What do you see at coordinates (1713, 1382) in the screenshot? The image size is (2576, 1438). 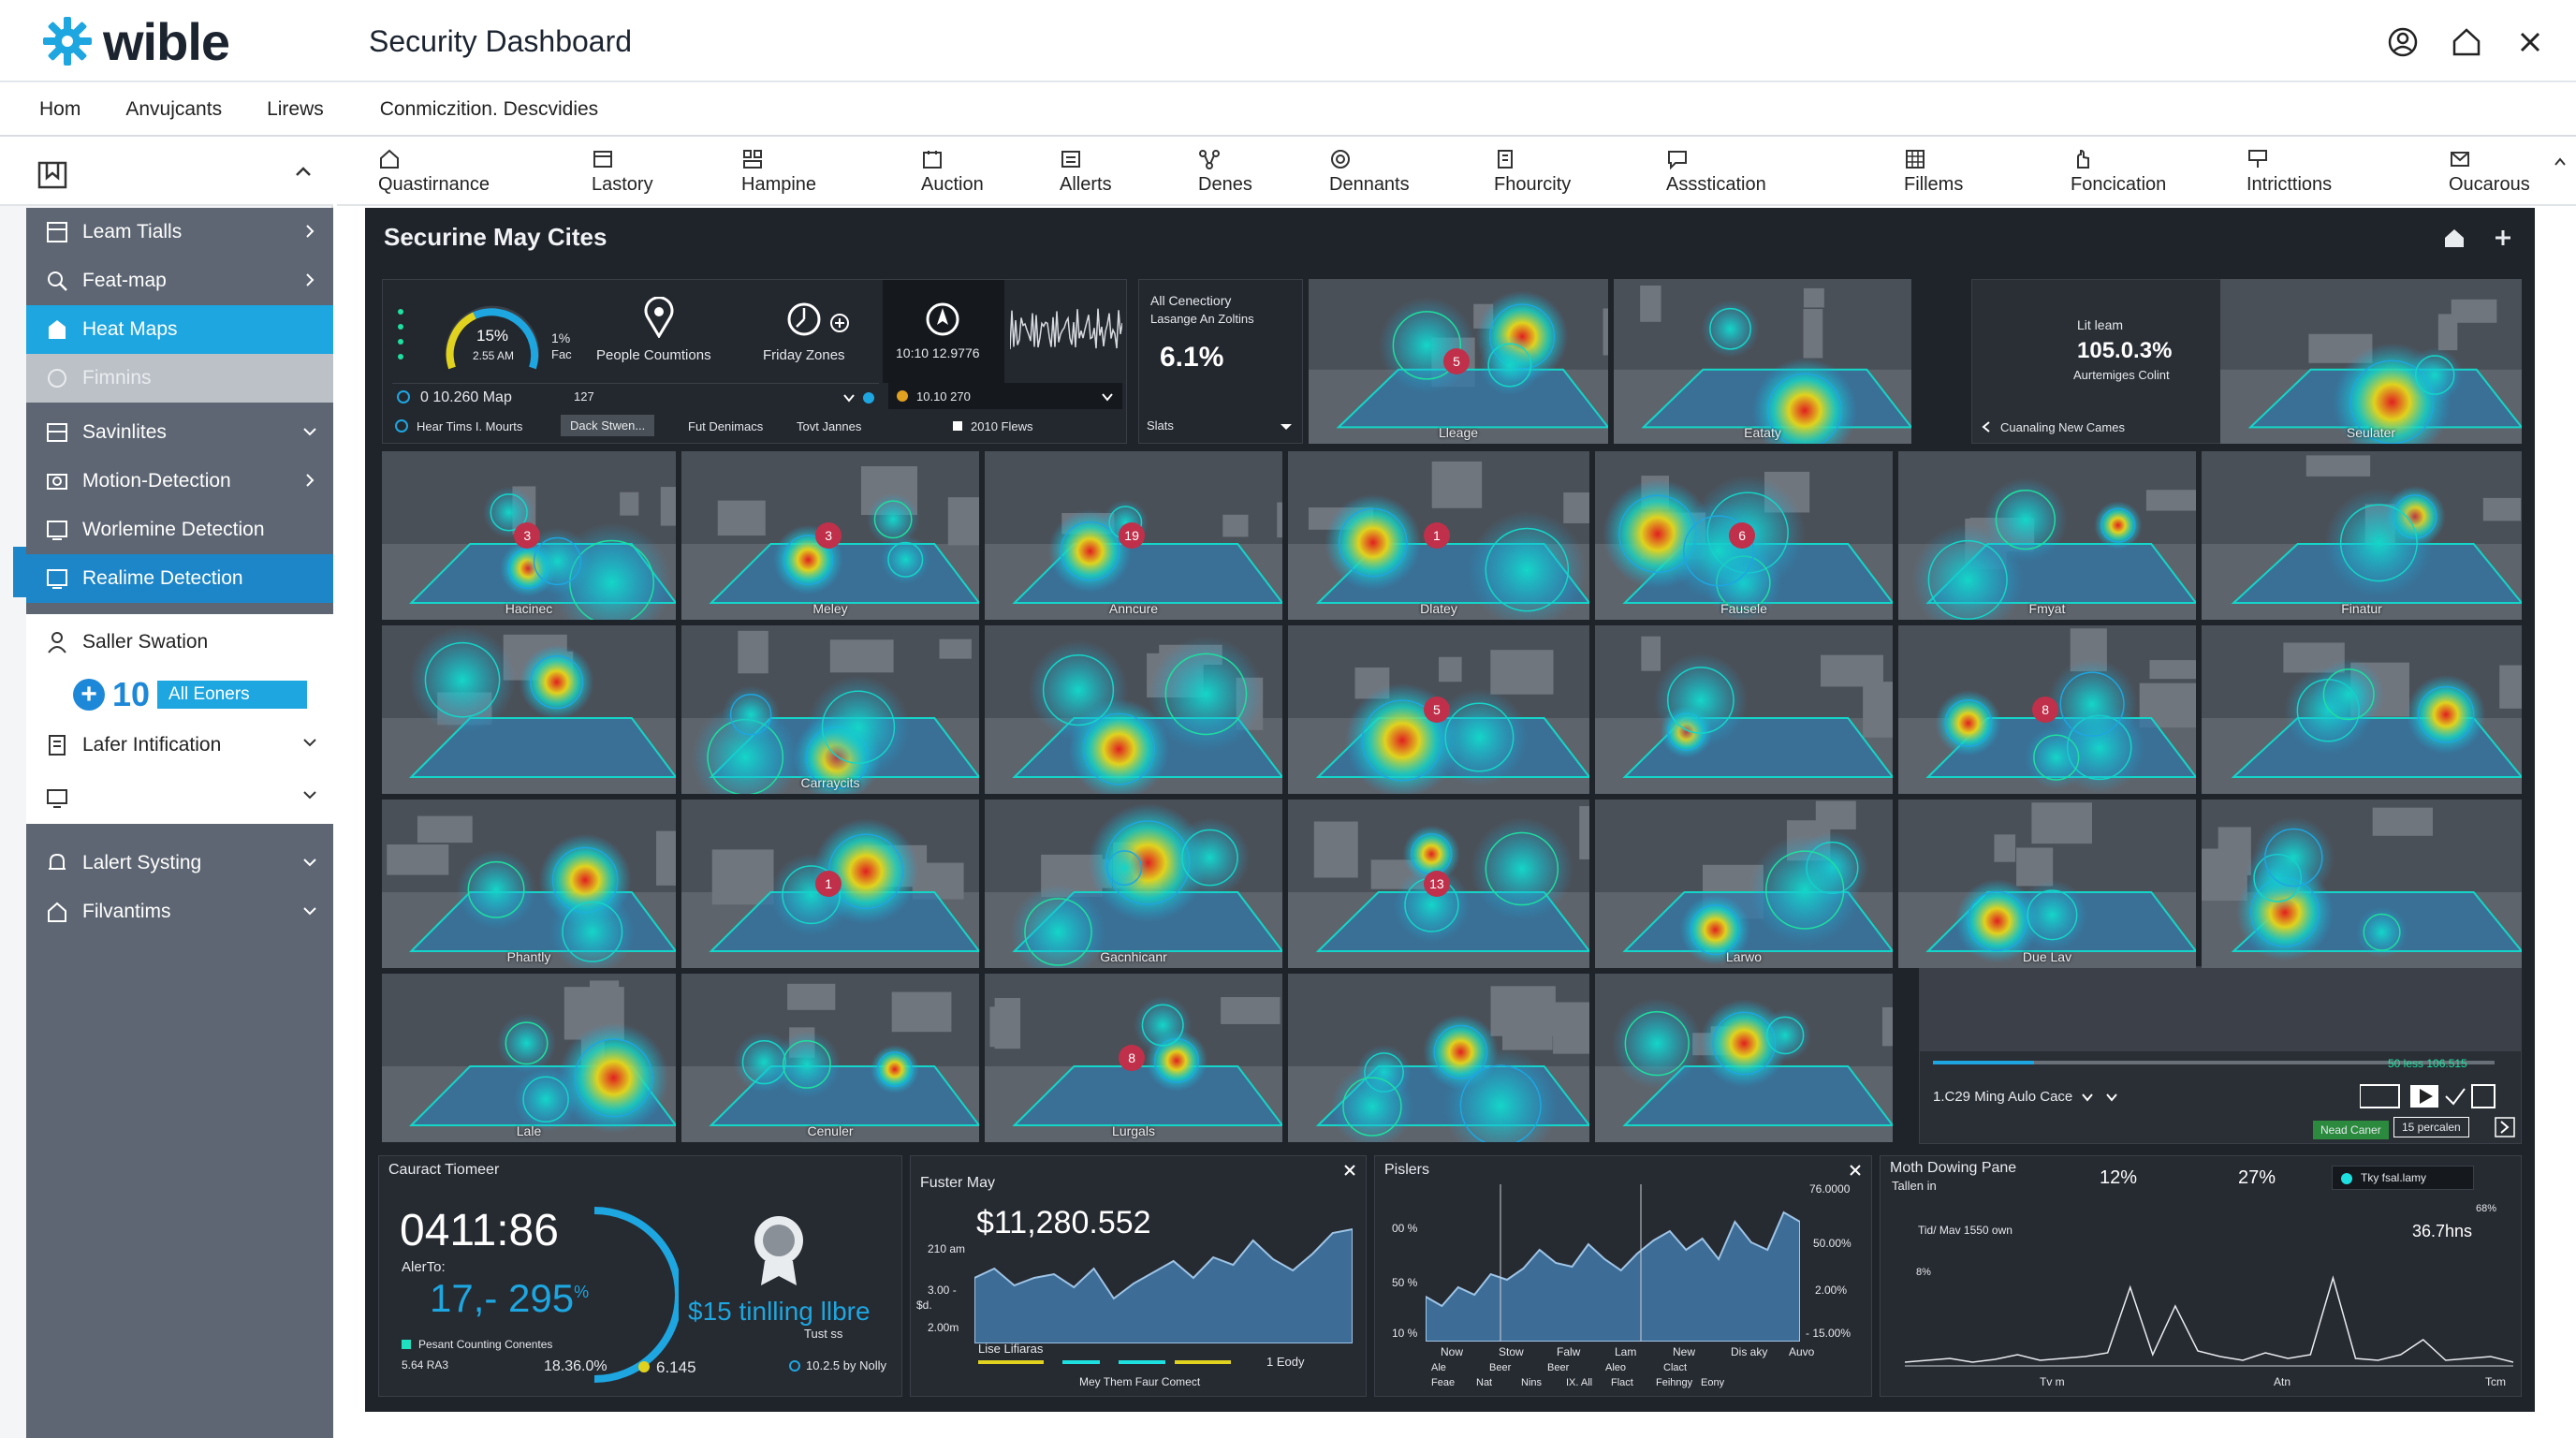 I see `legend-item: Eony` at bounding box center [1713, 1382].